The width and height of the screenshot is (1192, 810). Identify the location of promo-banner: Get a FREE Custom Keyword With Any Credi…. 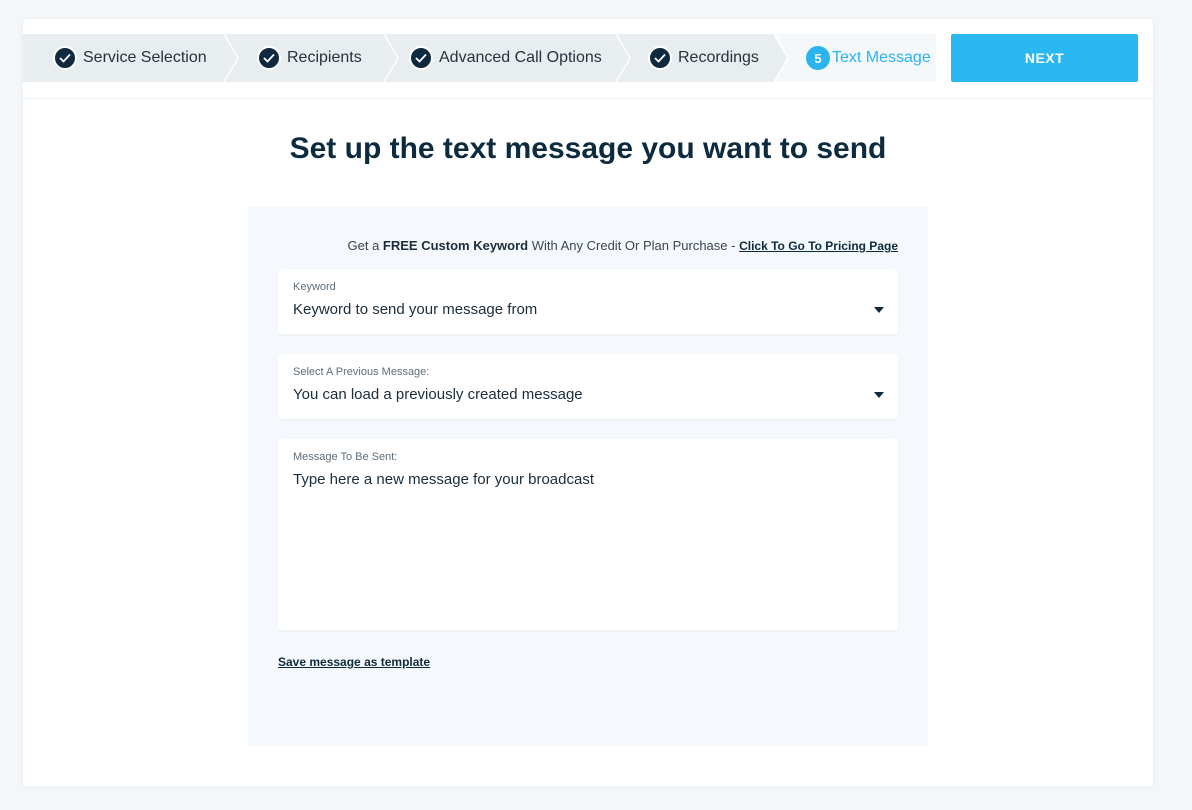
(623, 245).